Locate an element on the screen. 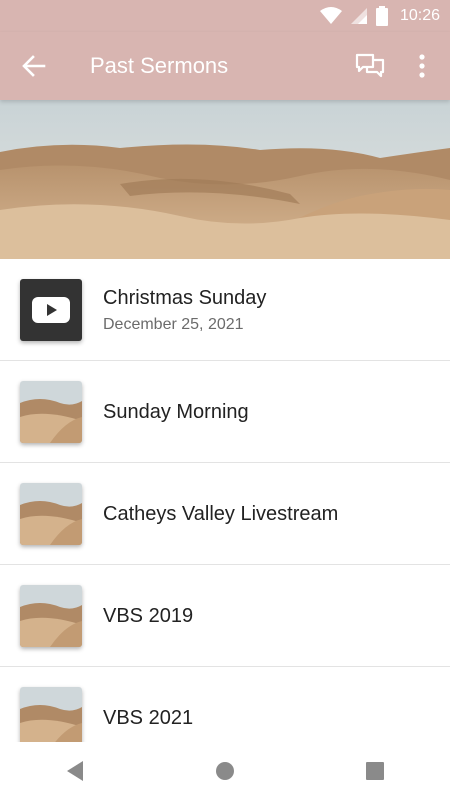 The width and height of the screenshot is (450, 800). battery-icon is located at coordinates (381, 16).